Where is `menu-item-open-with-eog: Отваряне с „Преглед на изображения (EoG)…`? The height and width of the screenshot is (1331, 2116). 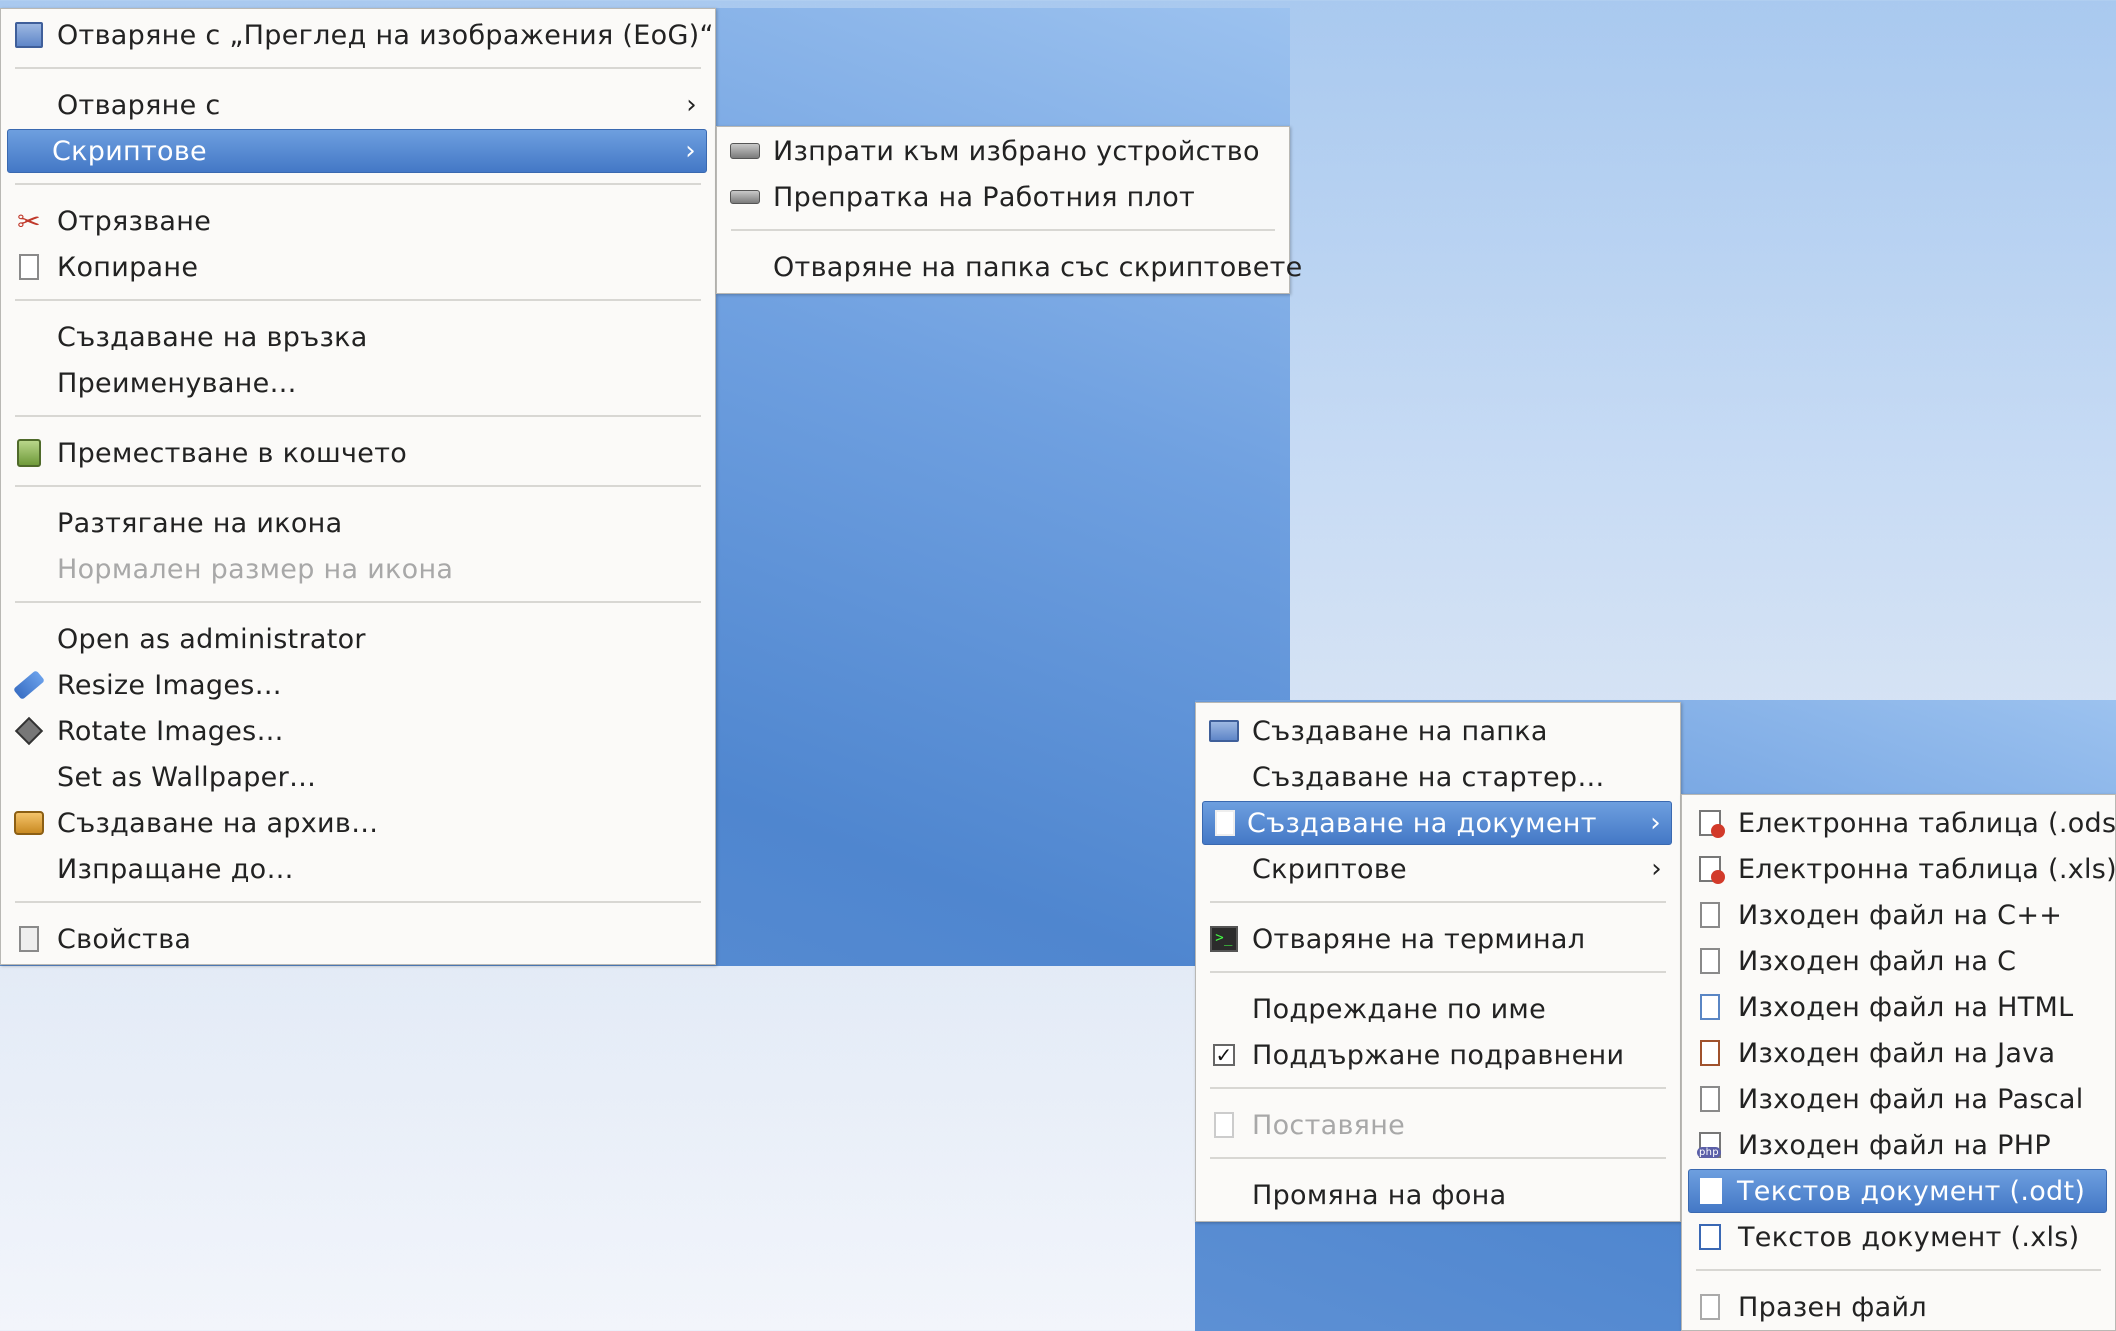
menu-item-open-with-eog: Отваряне с „Преглед на изображения (EoG)… is located at coordinates (360, 35).